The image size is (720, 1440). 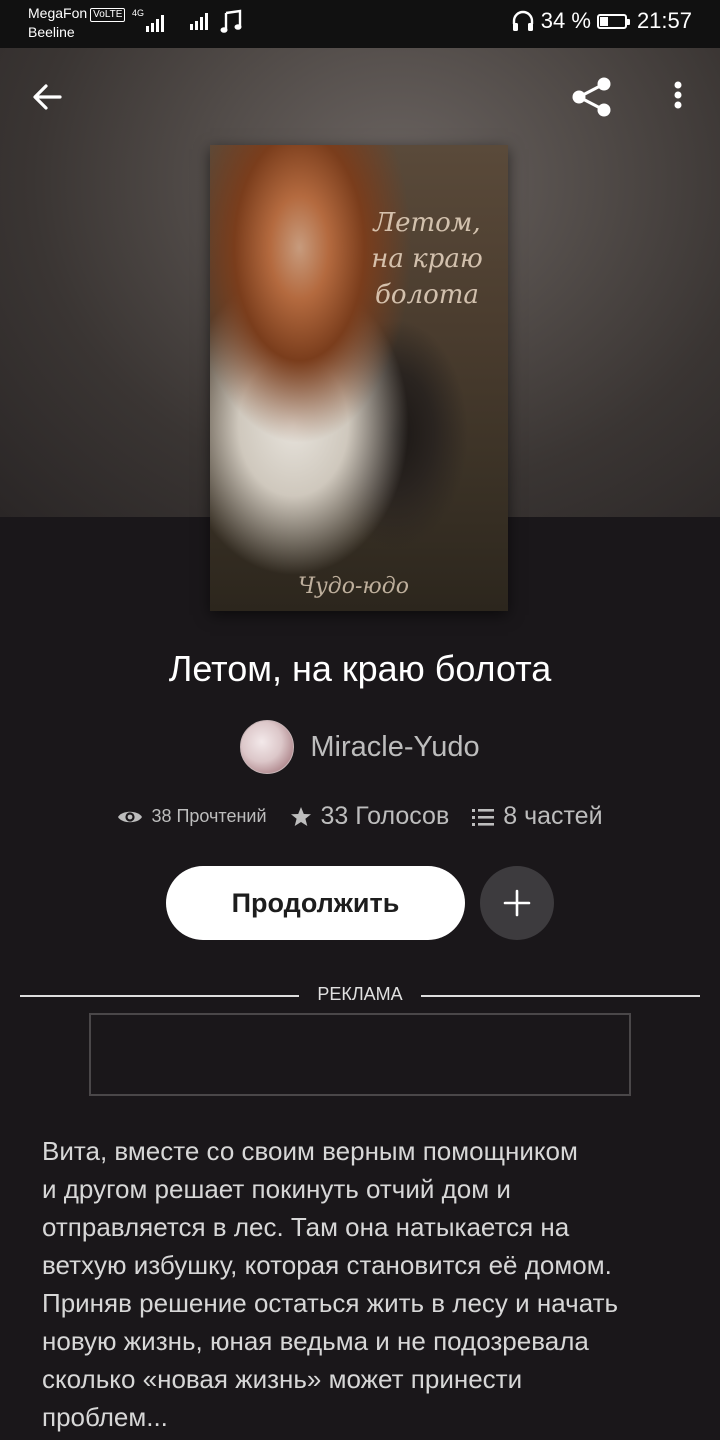 I want to click on share-button, so click(x=592, y=99).